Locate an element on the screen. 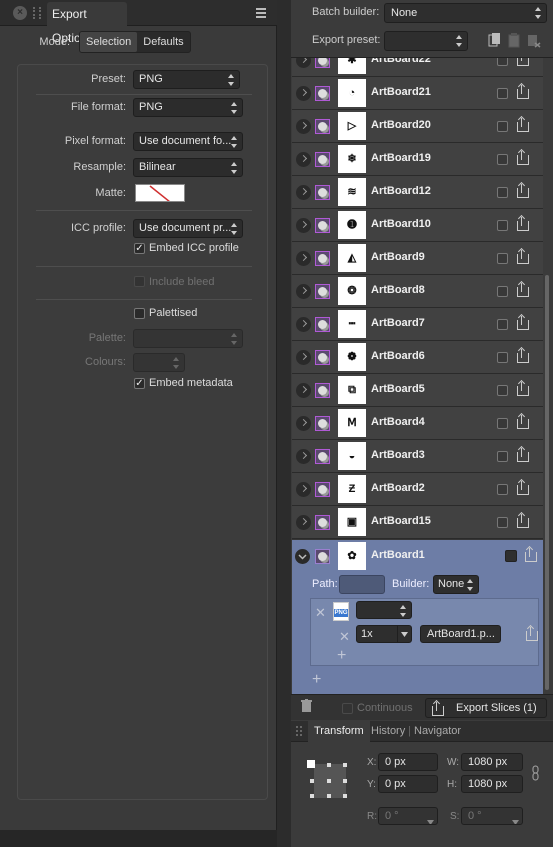 The width and height of the screenshot is (553, 847). slice-row: ▣ ArtBoard15 is located at coordinates (417, 522).